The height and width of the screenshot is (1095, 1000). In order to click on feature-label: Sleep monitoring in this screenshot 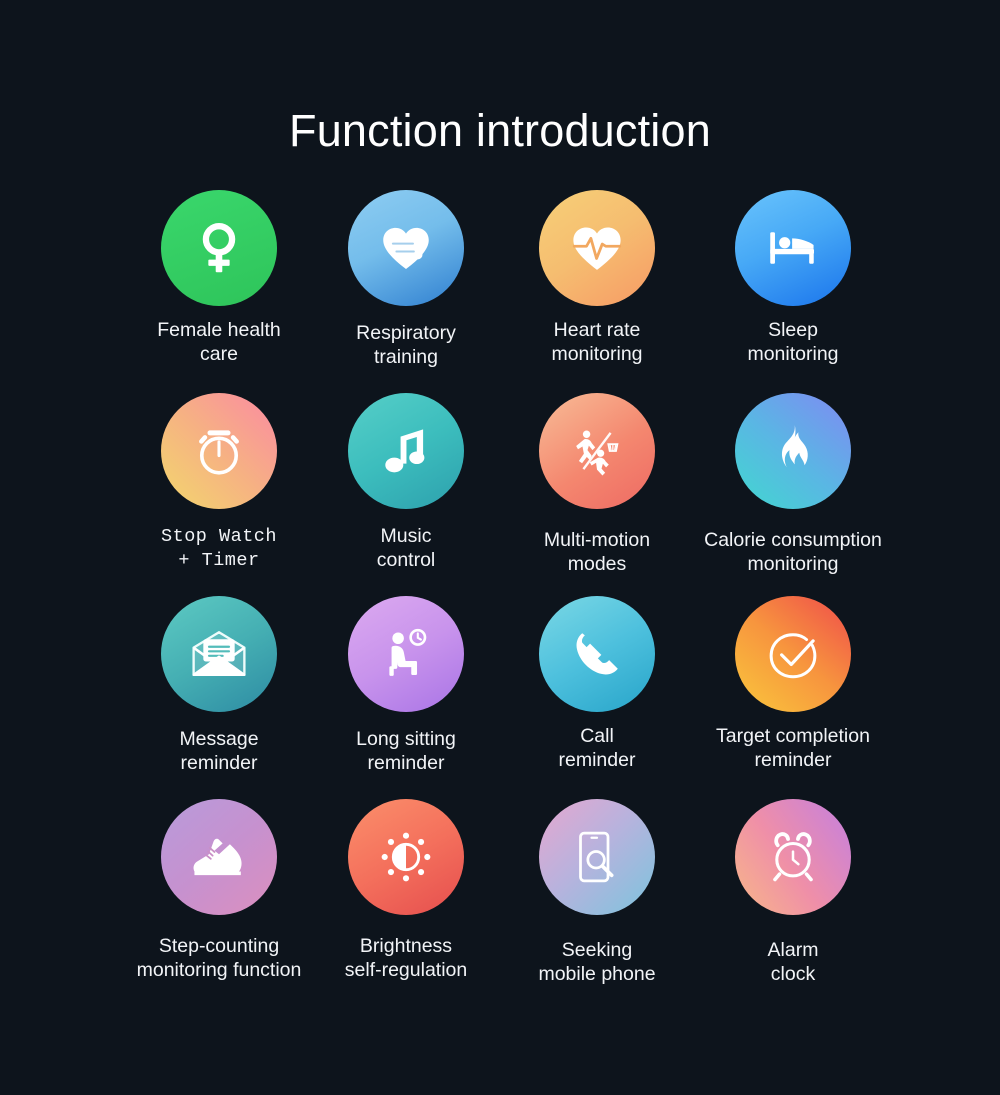, I will do `click(793, 342)`.